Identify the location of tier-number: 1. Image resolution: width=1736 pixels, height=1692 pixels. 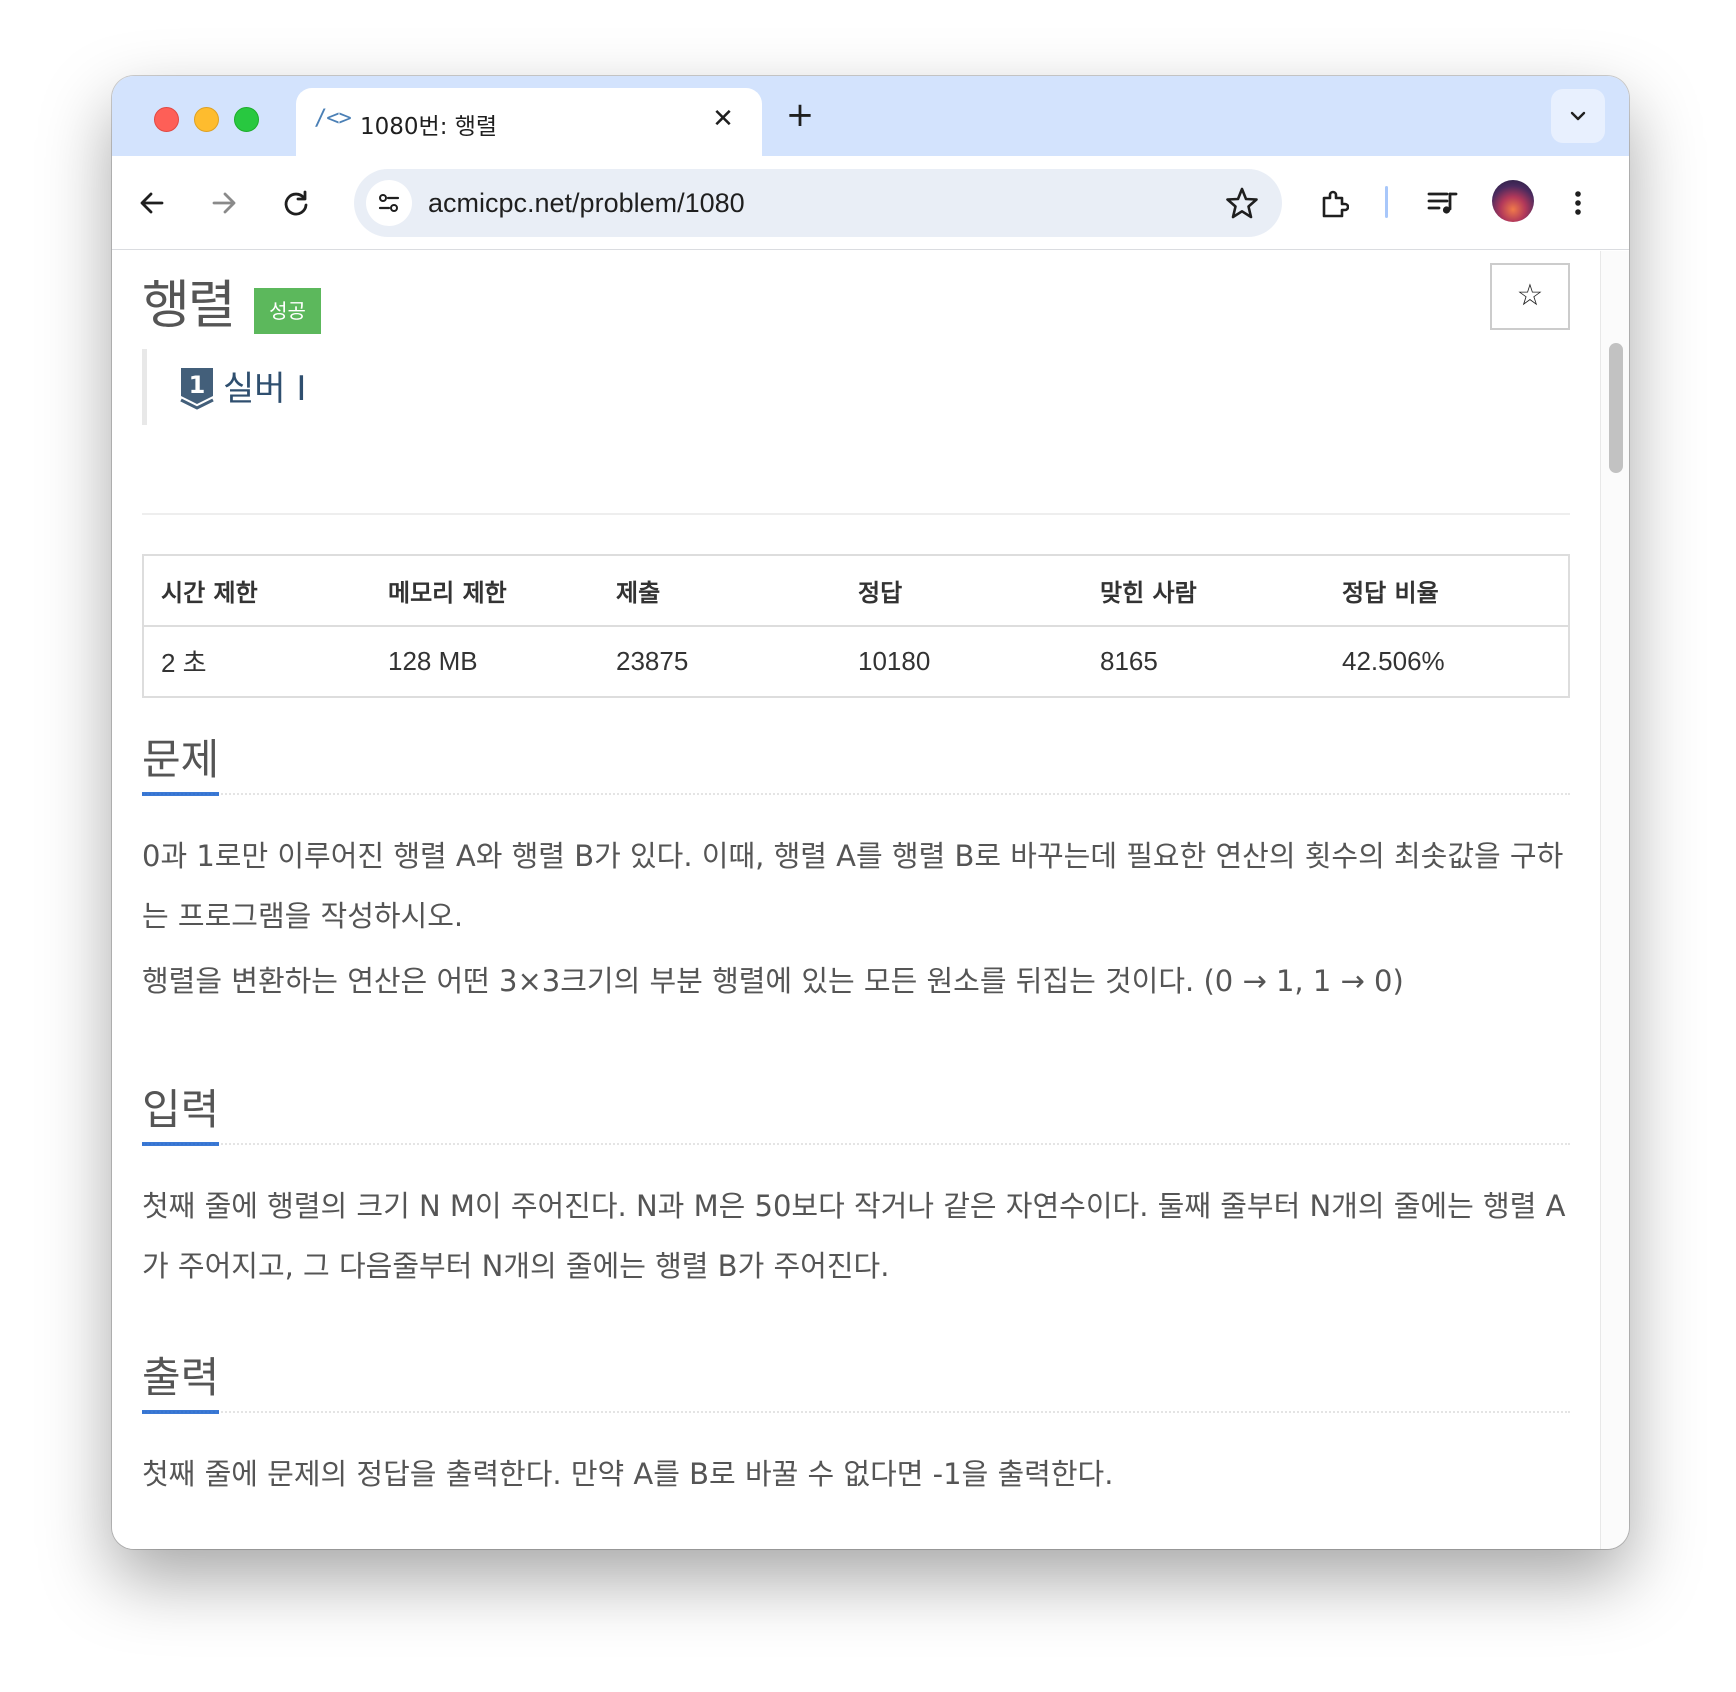
(197, 385).